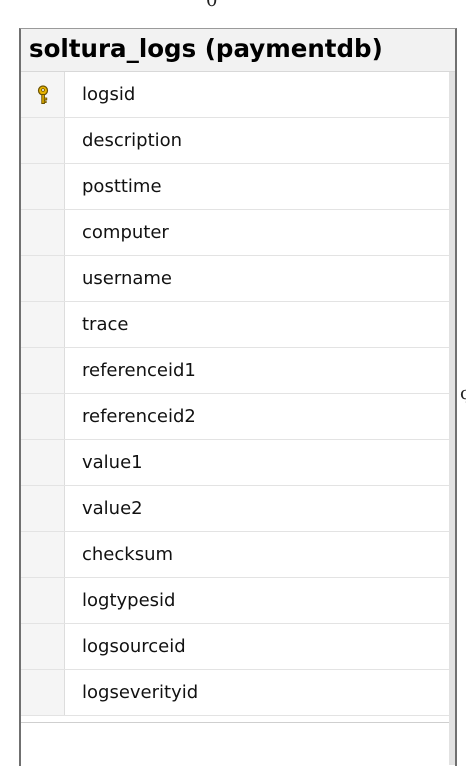  Describe the element at coordinates (235, 187) in the screenshot. I see `column-row: posttime` at that location.